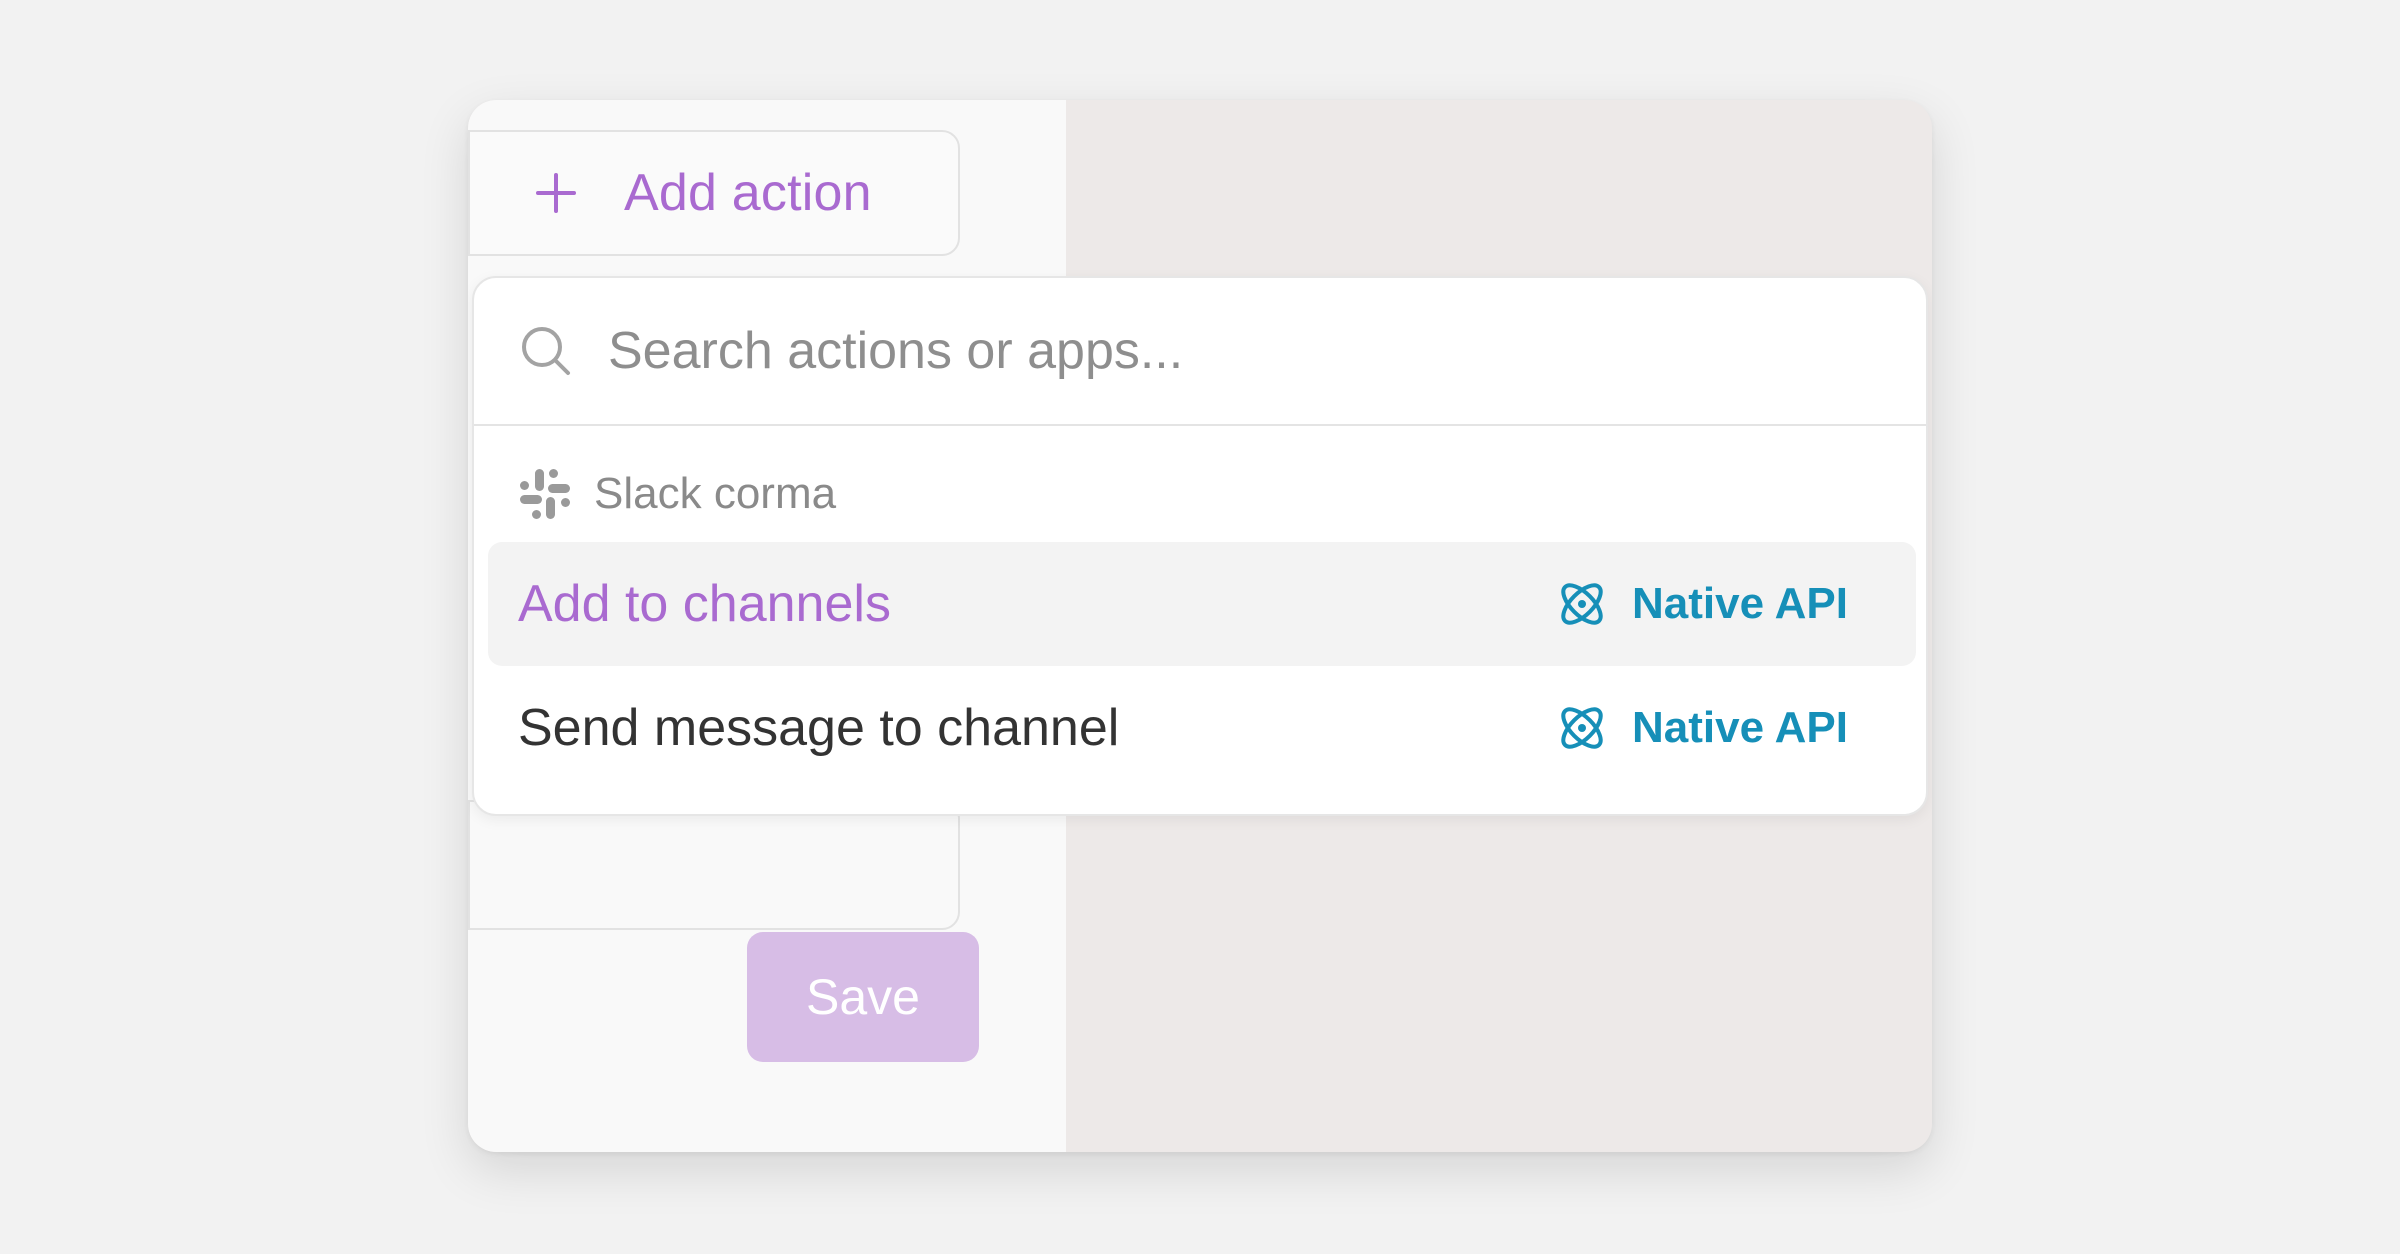  Describe the element at coordinates (714, 865) in the screenshot. I see `hidden-action-card` at that location.